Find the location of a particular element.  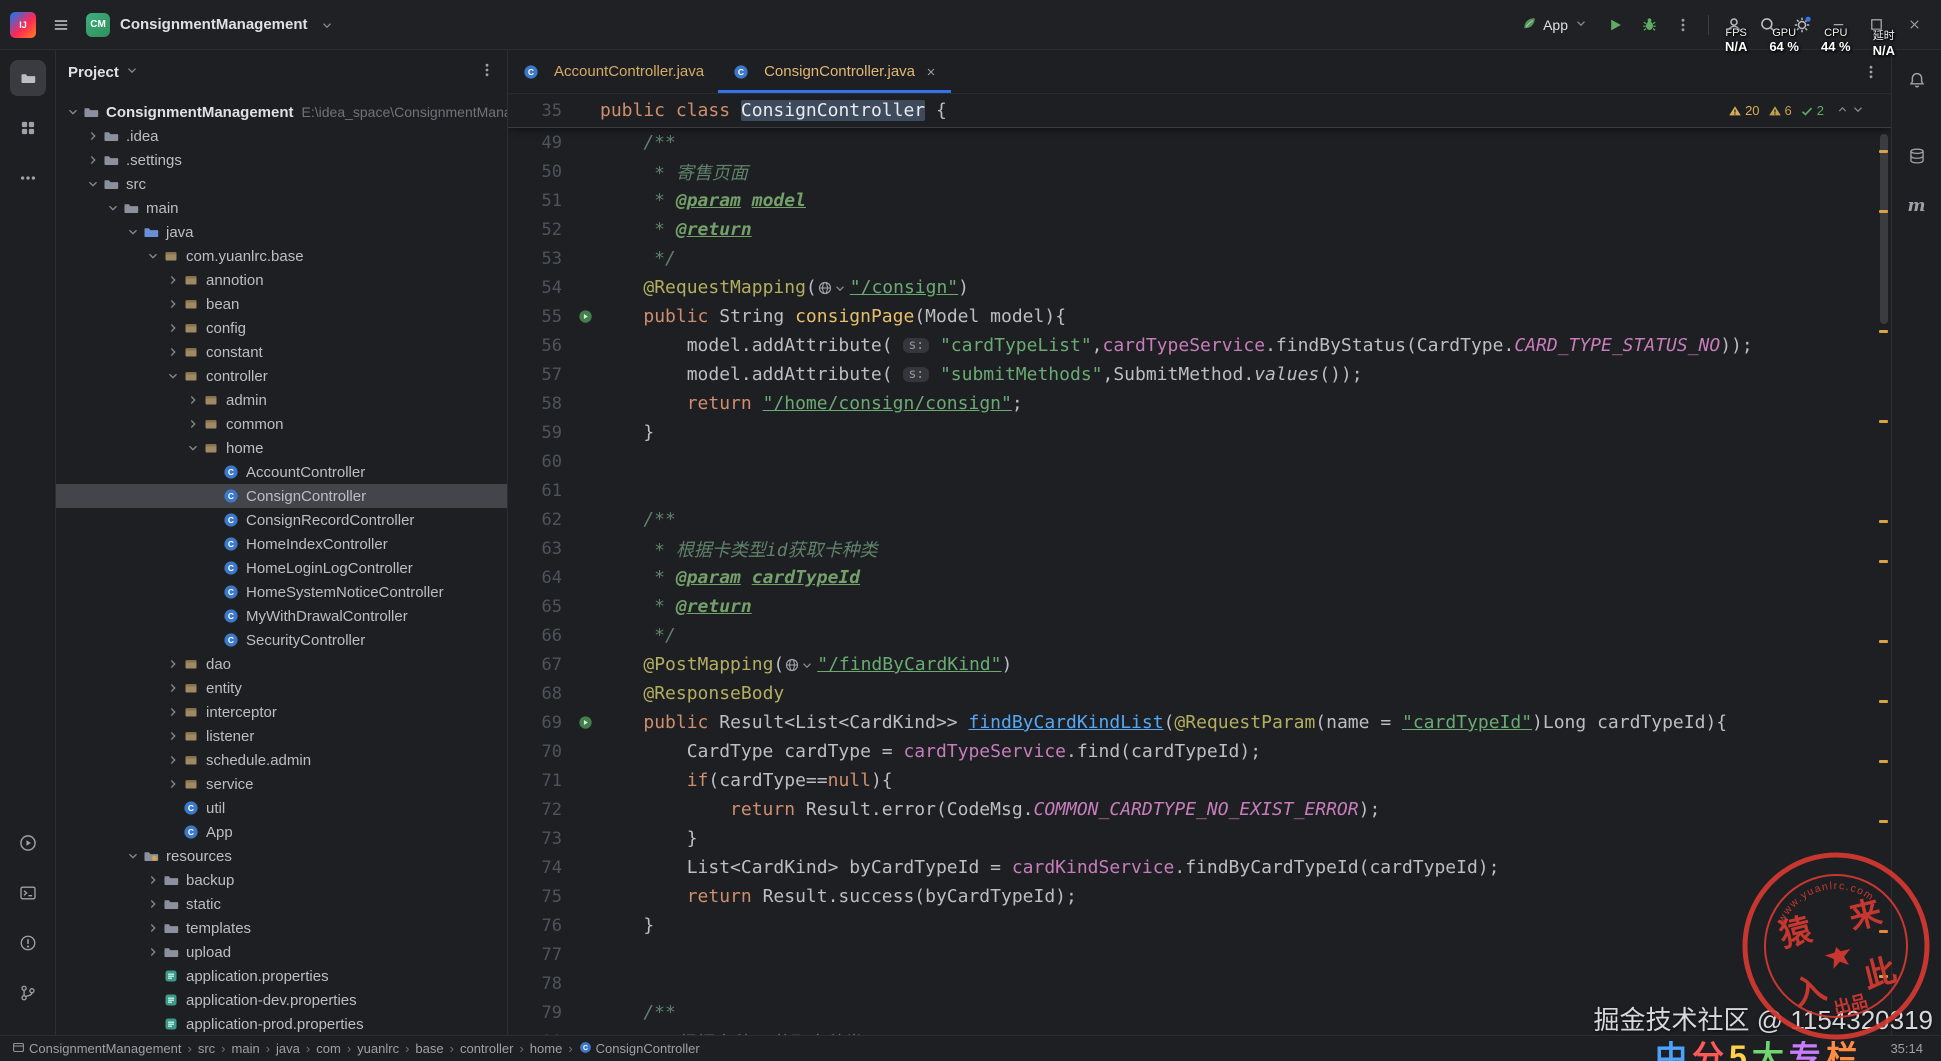

code-text: } is located at coordinates (627, 925).